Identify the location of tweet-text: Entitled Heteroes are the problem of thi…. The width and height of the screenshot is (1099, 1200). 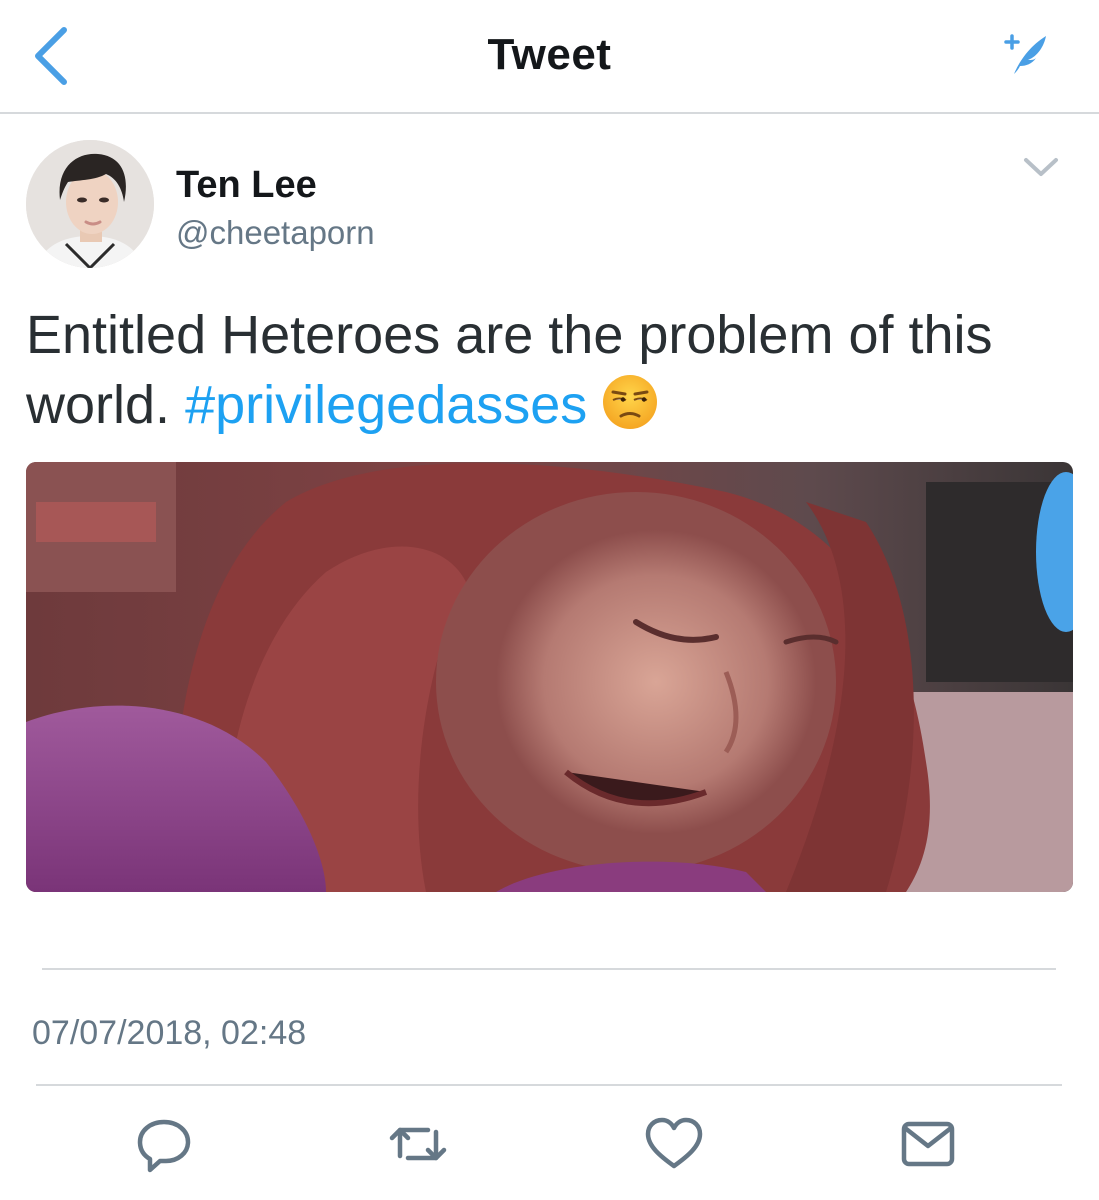
(541, 370).